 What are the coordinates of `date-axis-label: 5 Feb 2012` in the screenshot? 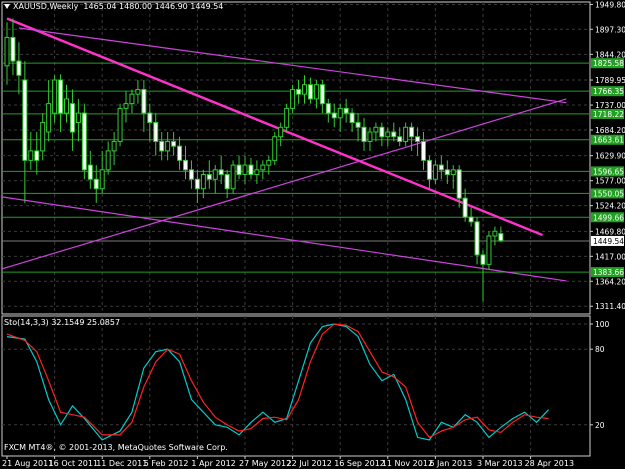 It's located at (166, 463).